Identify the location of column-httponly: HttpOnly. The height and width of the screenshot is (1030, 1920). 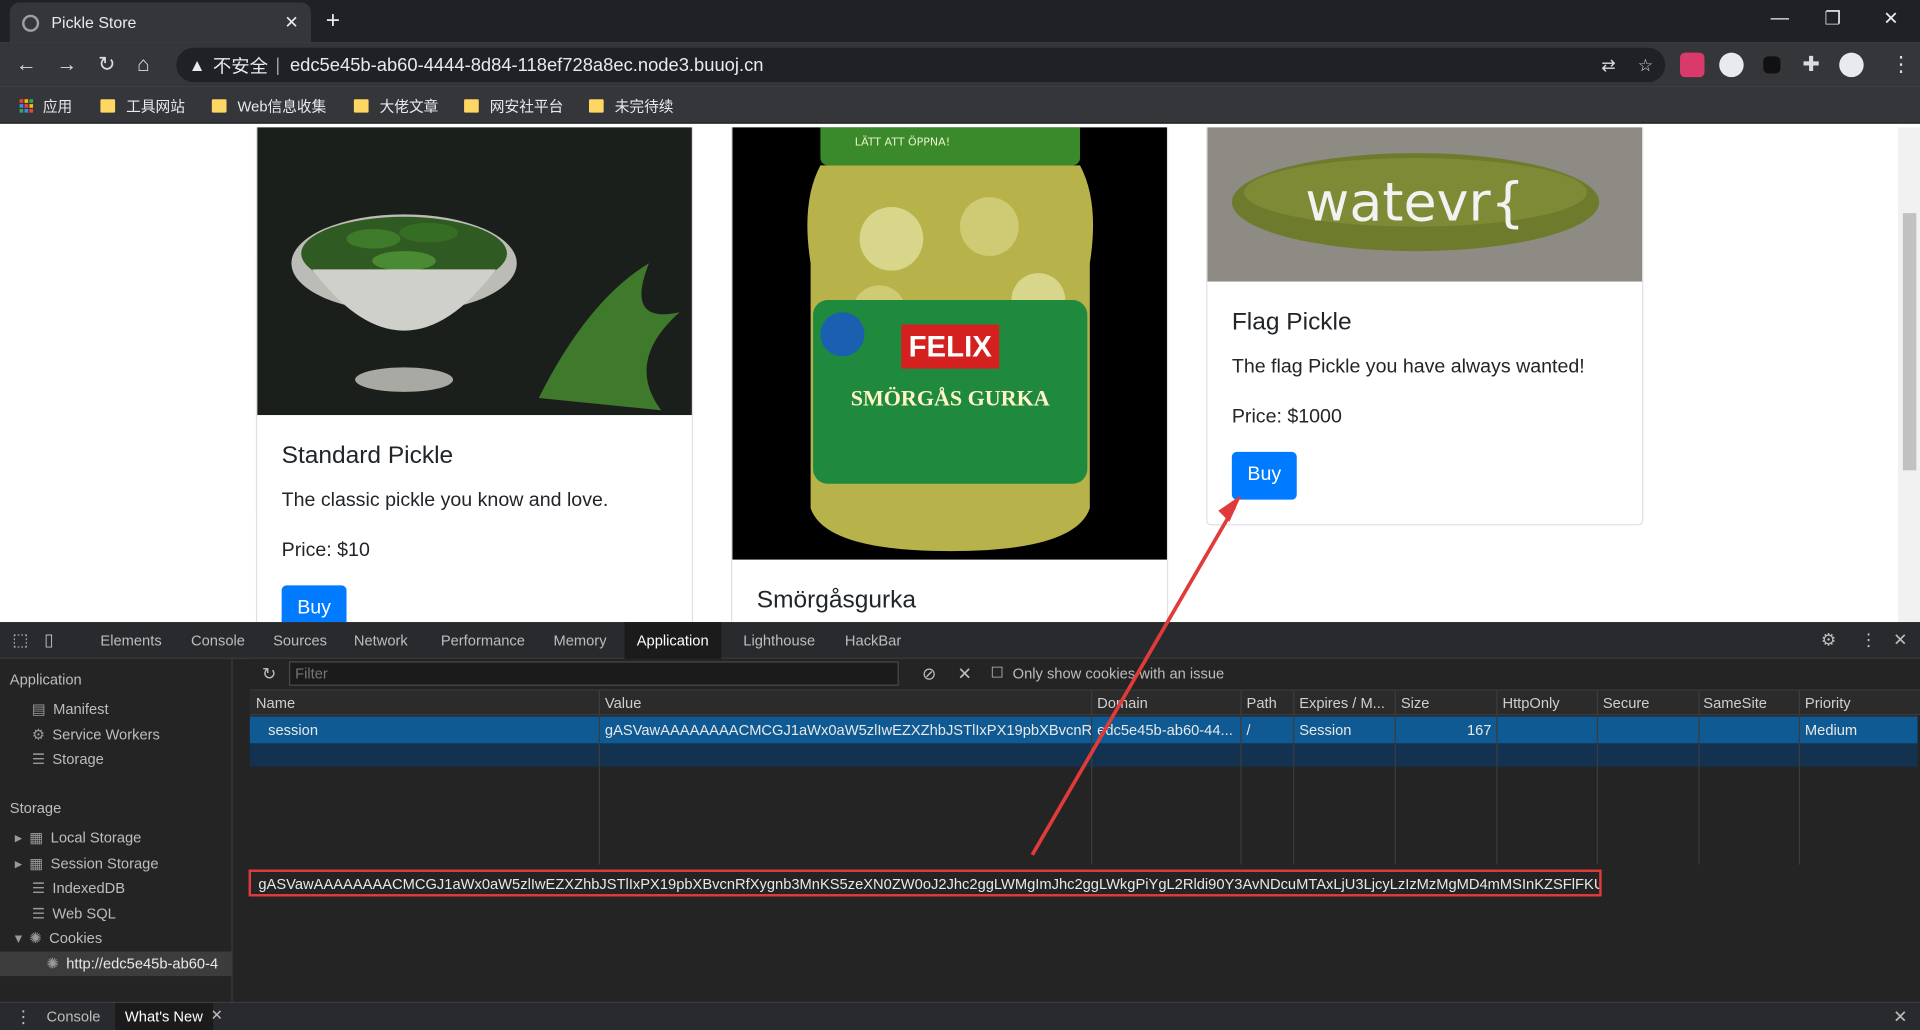
(1530, 702).